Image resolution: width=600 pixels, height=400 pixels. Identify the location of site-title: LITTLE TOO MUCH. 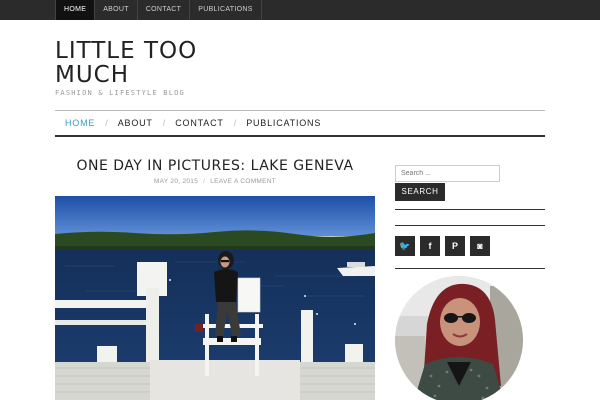
(155, 63).